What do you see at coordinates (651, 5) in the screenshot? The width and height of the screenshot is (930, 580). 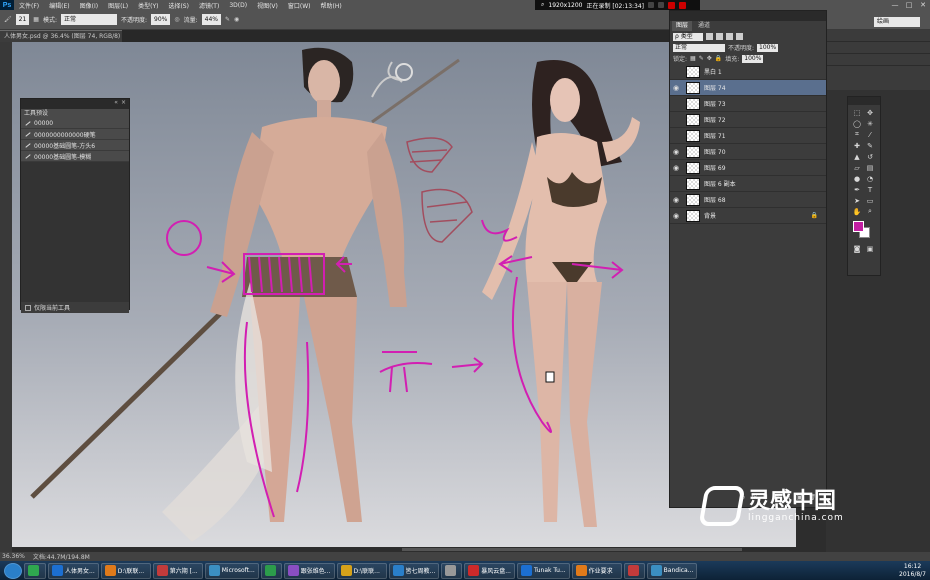 I see `recorder-camera-icon` at bounding box center [651, 5].